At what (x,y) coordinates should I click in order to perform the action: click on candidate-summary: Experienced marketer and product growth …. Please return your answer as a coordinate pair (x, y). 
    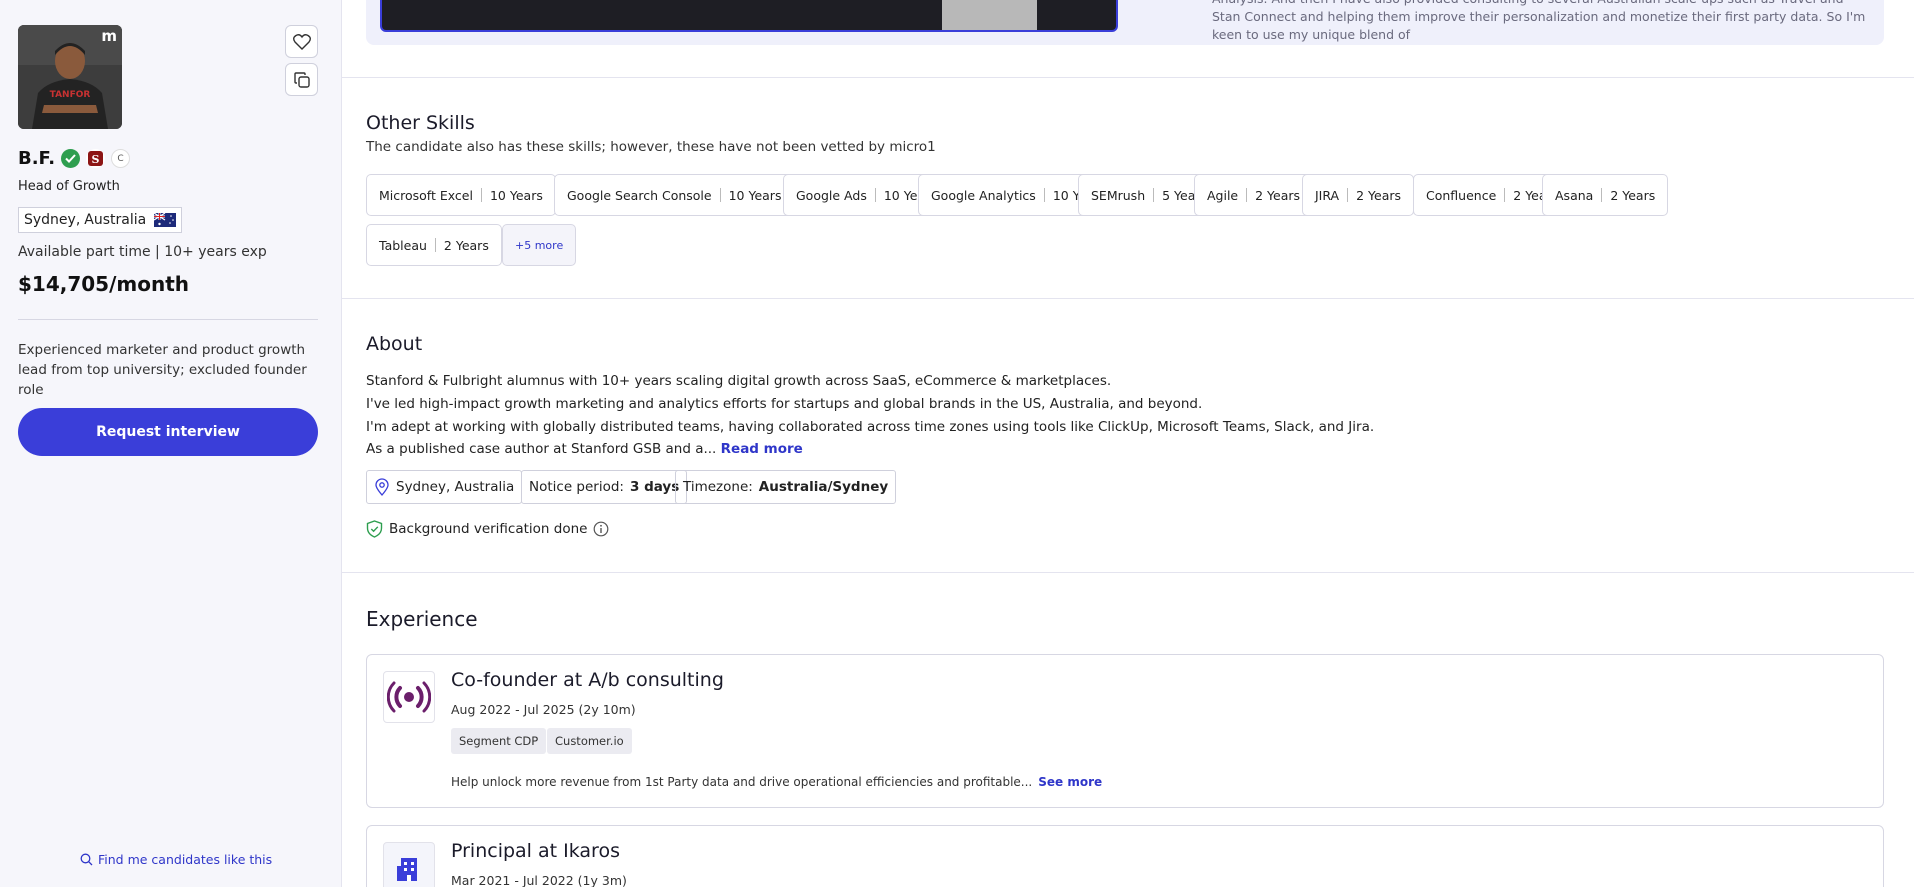
    Looking at the image, I should click on (162, 370).